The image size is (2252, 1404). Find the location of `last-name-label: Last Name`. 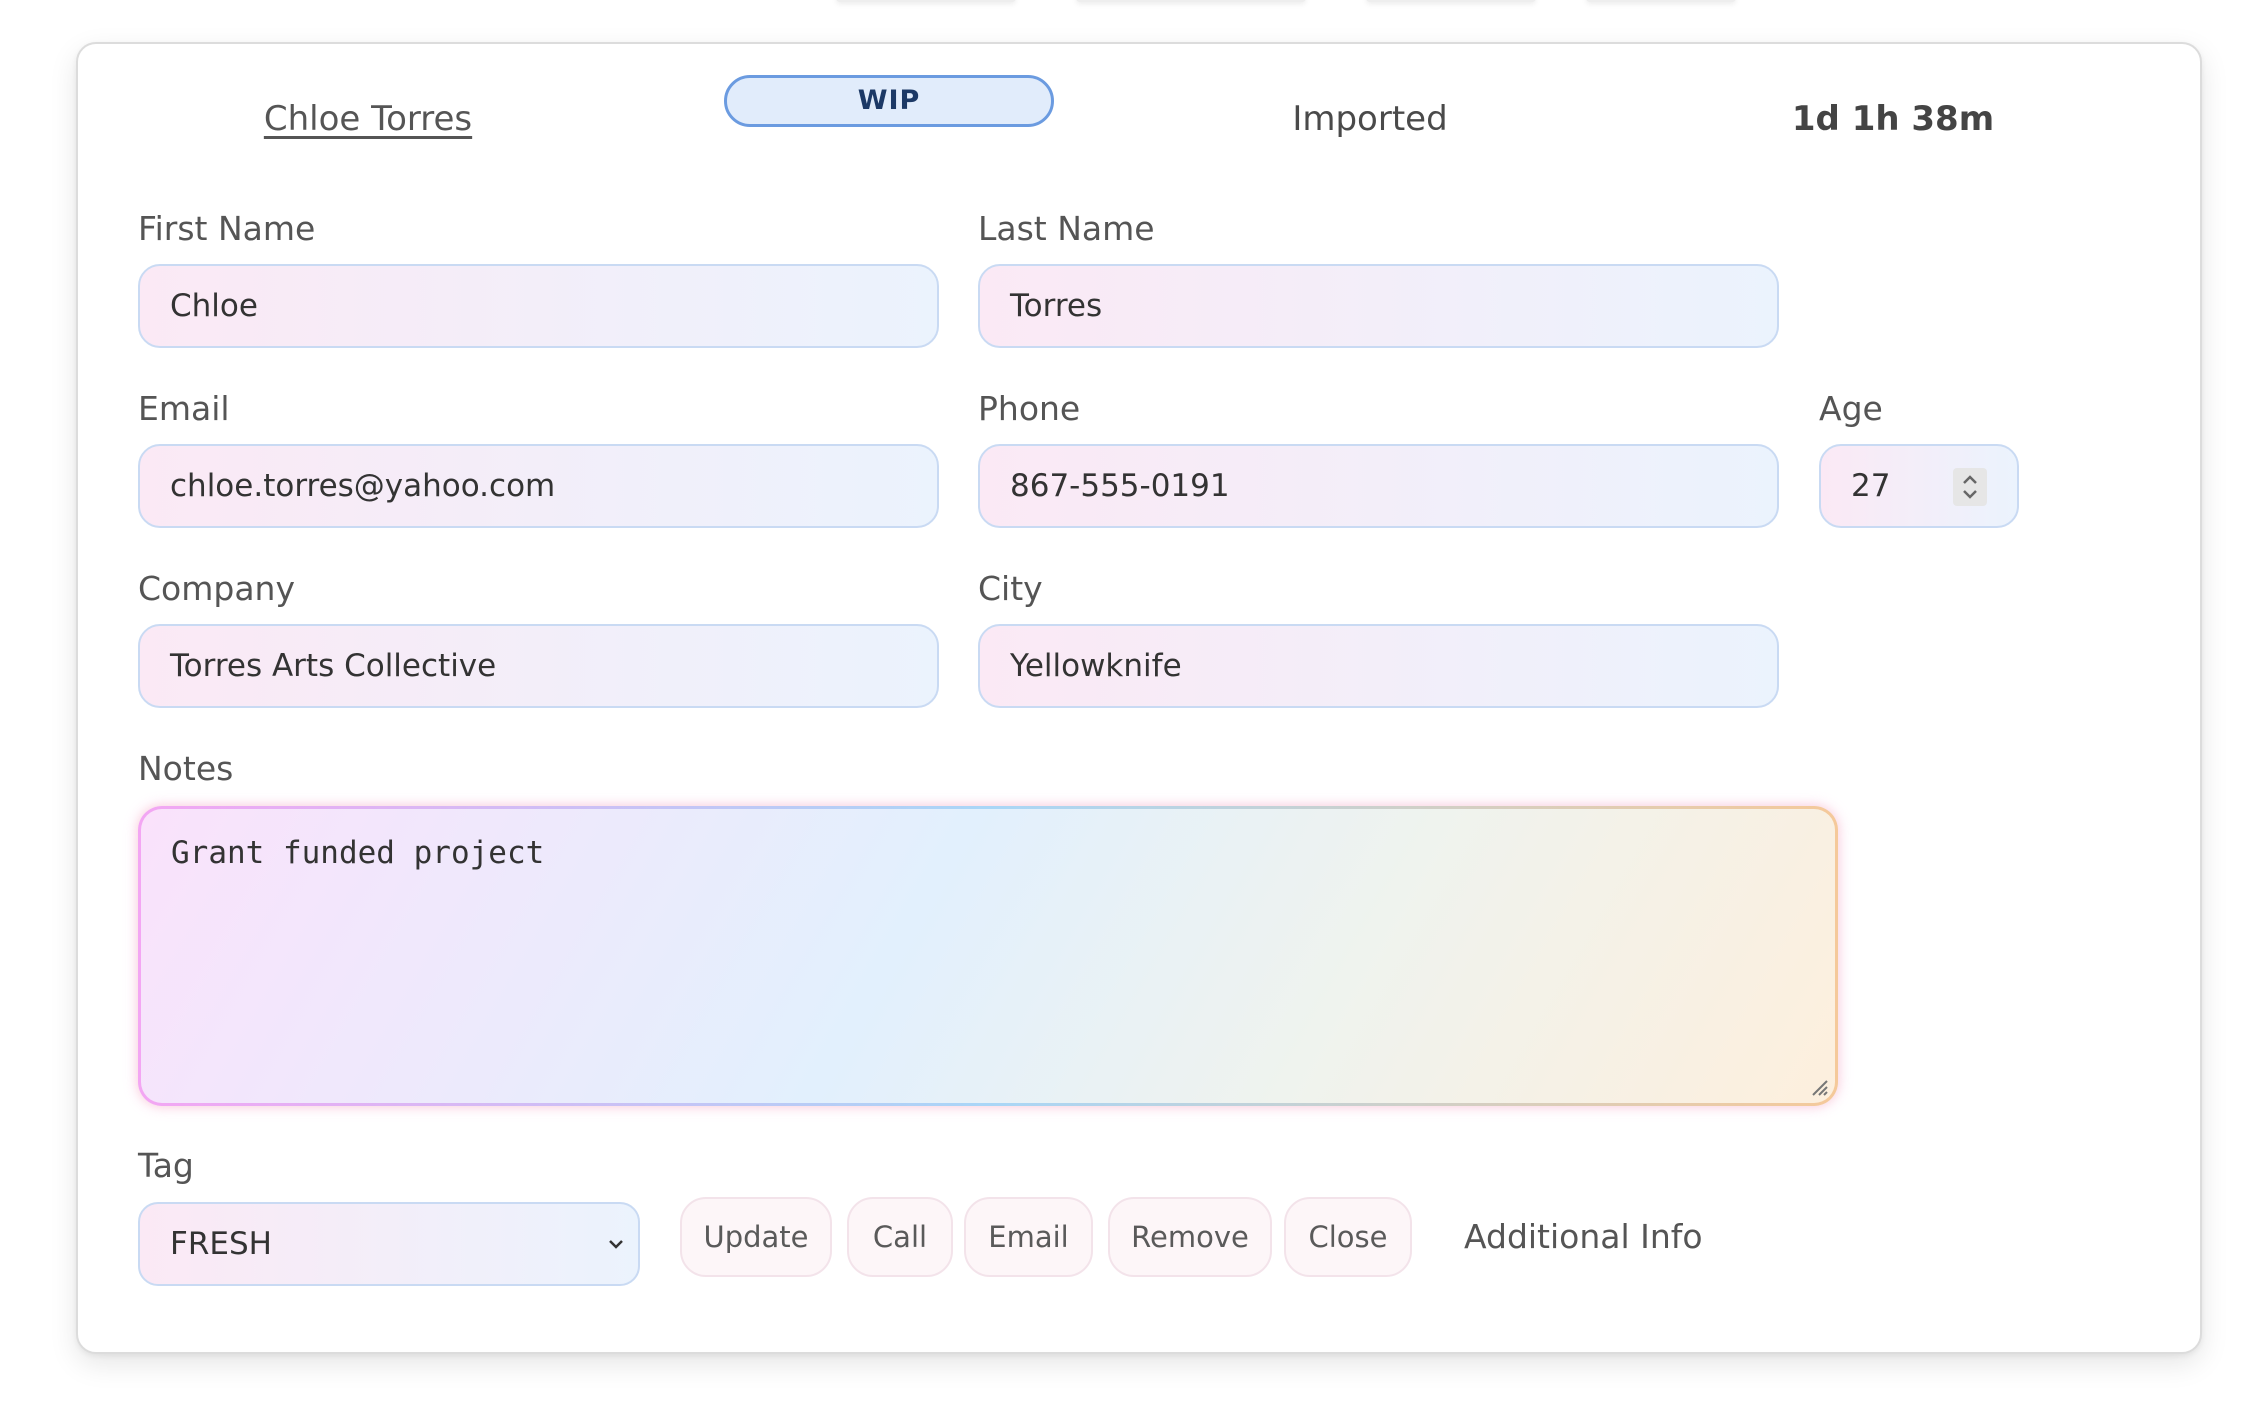

last-name-label: Last Name is located at coordinates (1066, 228).